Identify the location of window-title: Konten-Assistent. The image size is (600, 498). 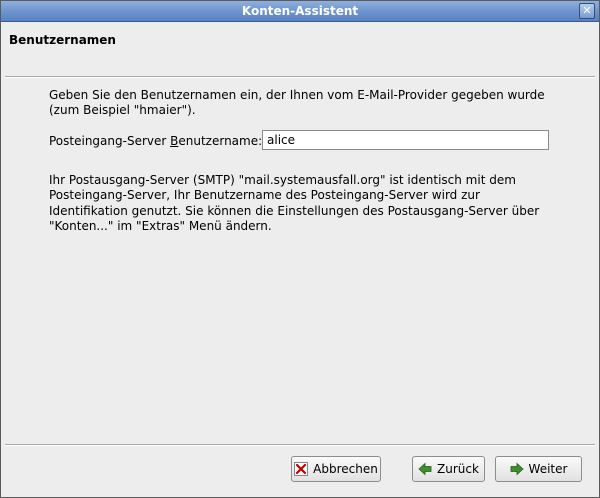
(300, 11).